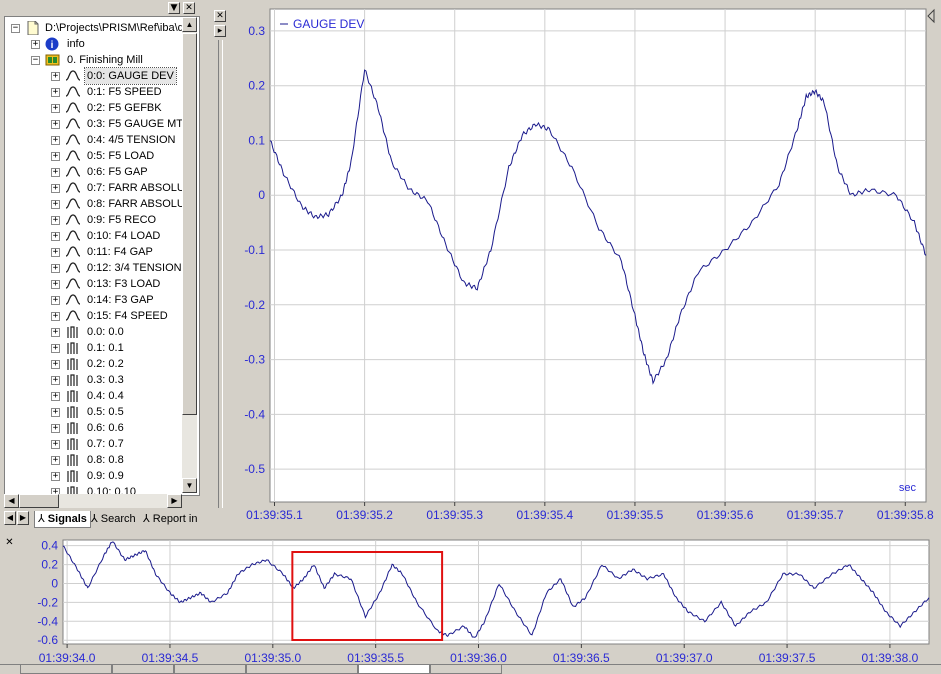  What do you see at coordinates (220, 31) in the screenshot?
I see `chart-expand-icon: ▸` at bounding box center [220, 31].